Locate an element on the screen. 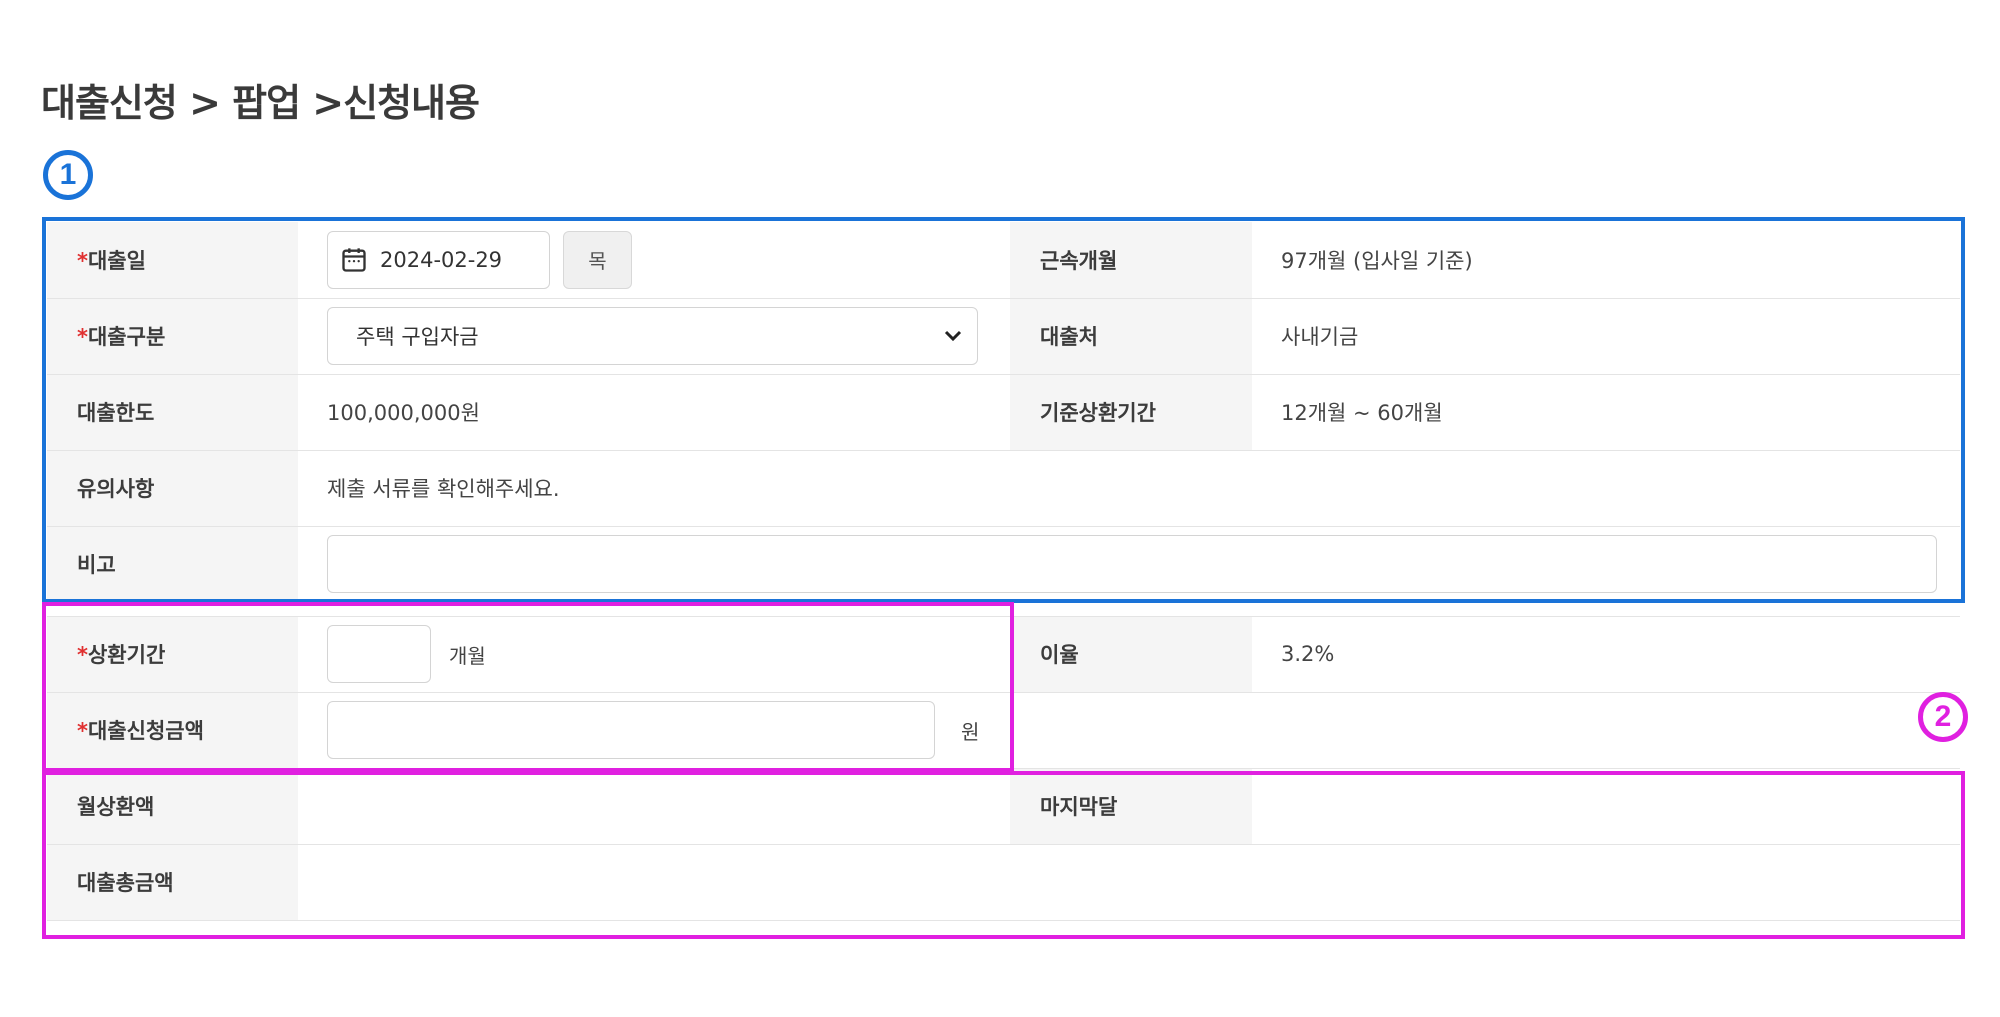  form-row-total-amount: 대출총금액 is located at coordinates (1003, 882).